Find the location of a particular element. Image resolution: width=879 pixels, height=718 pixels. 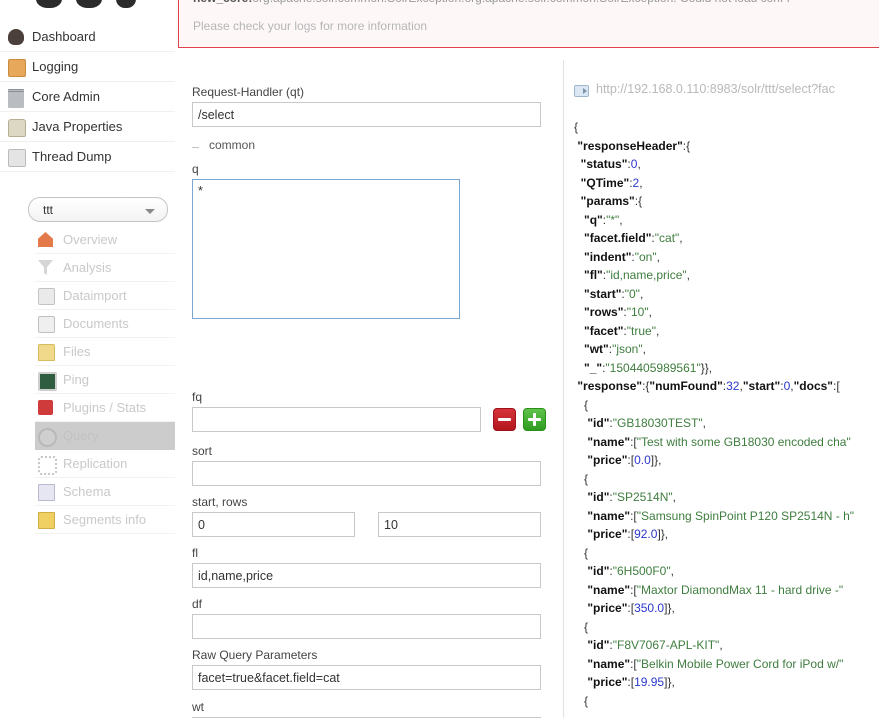

fl-label: fl is located at coordinates (195, 553).